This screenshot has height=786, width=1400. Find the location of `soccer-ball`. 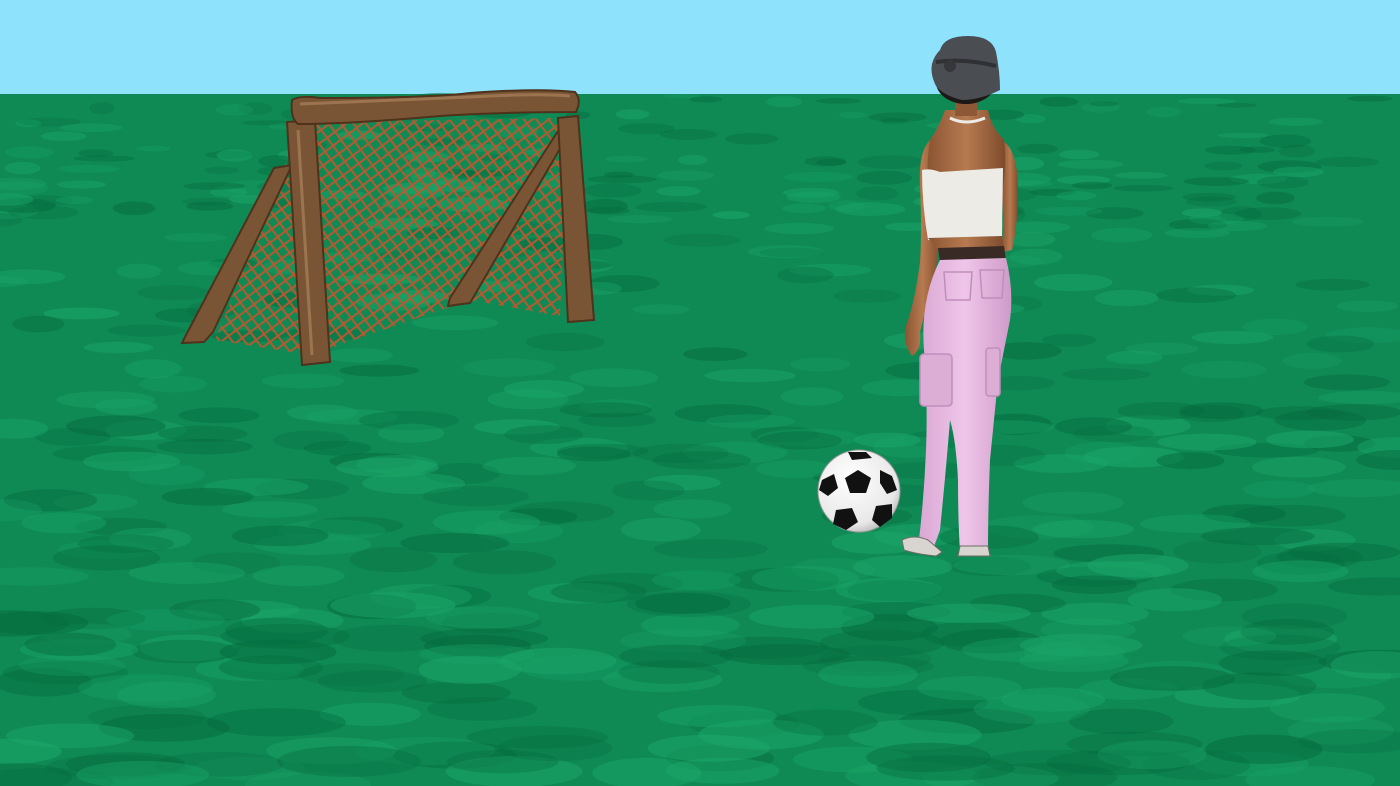

soccer-ball is located at coordinates (859, 491).